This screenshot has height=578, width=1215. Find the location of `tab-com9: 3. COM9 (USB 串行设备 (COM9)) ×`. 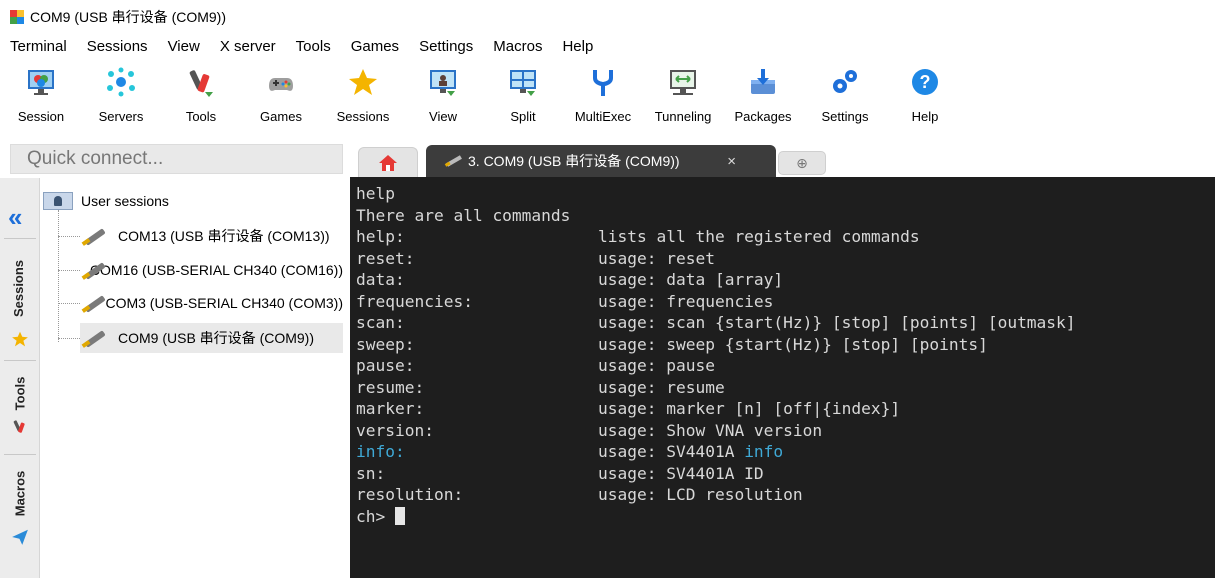

tab-com9: 3. COM9 (USB 串行设备 (COM9)) × is located at coordinates (601, 161).